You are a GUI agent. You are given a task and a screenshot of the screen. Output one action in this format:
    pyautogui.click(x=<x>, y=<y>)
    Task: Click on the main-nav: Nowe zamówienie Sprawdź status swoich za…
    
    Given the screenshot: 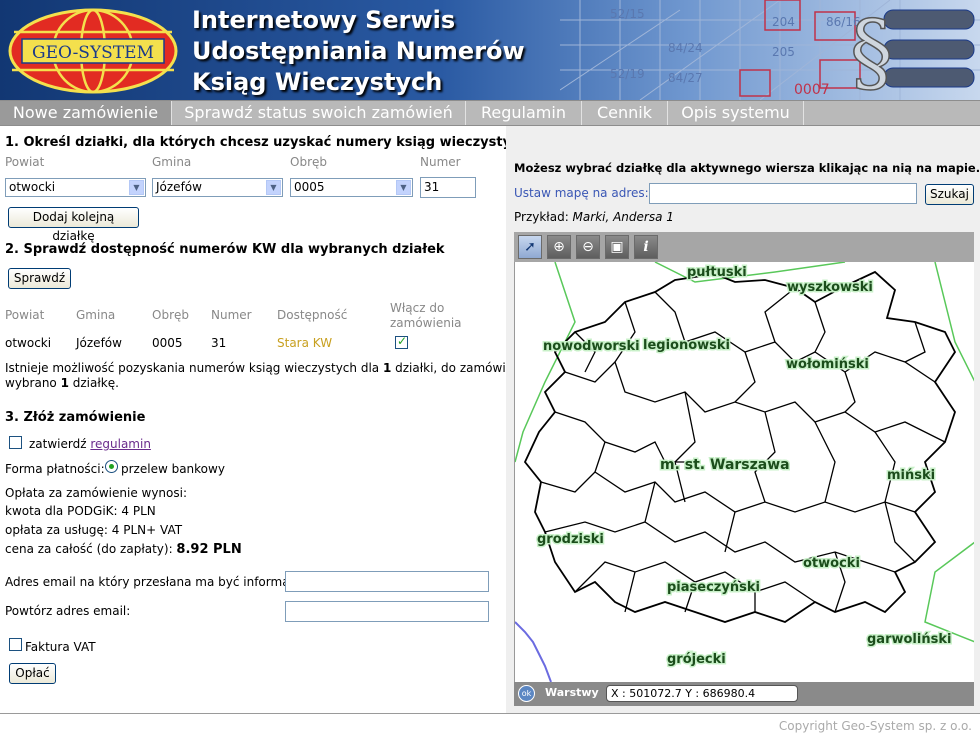 What is the action you would take?
    pyautogui.click(x=490, y=113)
    